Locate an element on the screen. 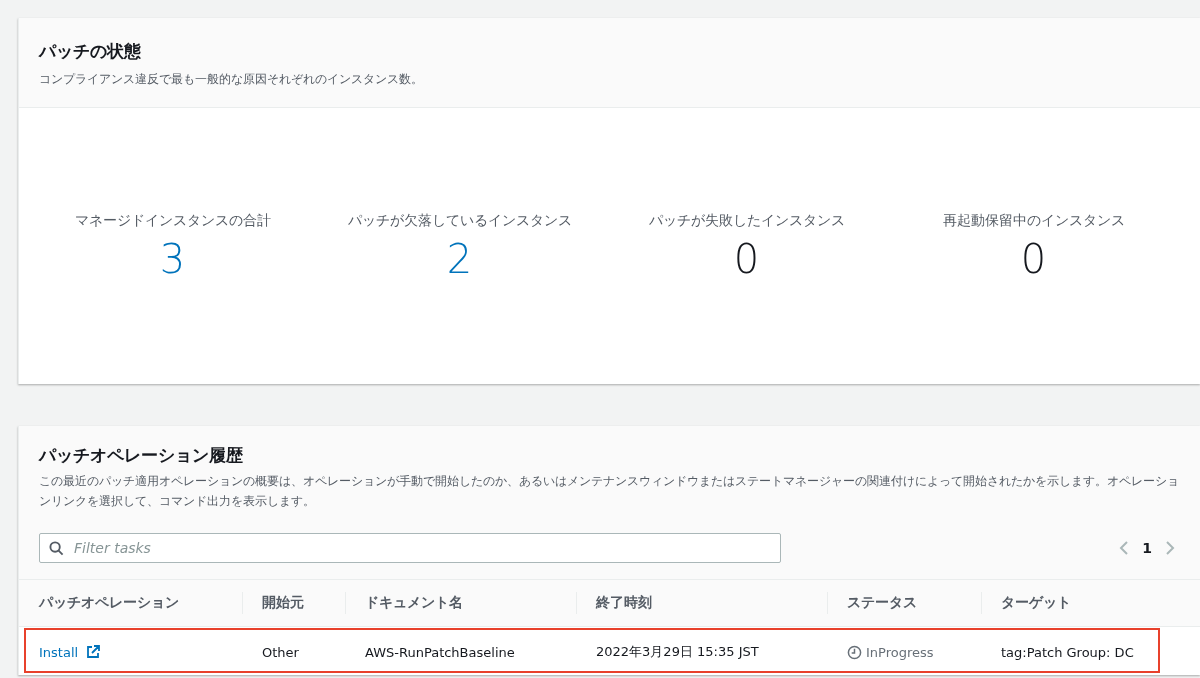 The width and height of the screenshot is (1200, 678). clock-icon is located at coordinates (854, 652).